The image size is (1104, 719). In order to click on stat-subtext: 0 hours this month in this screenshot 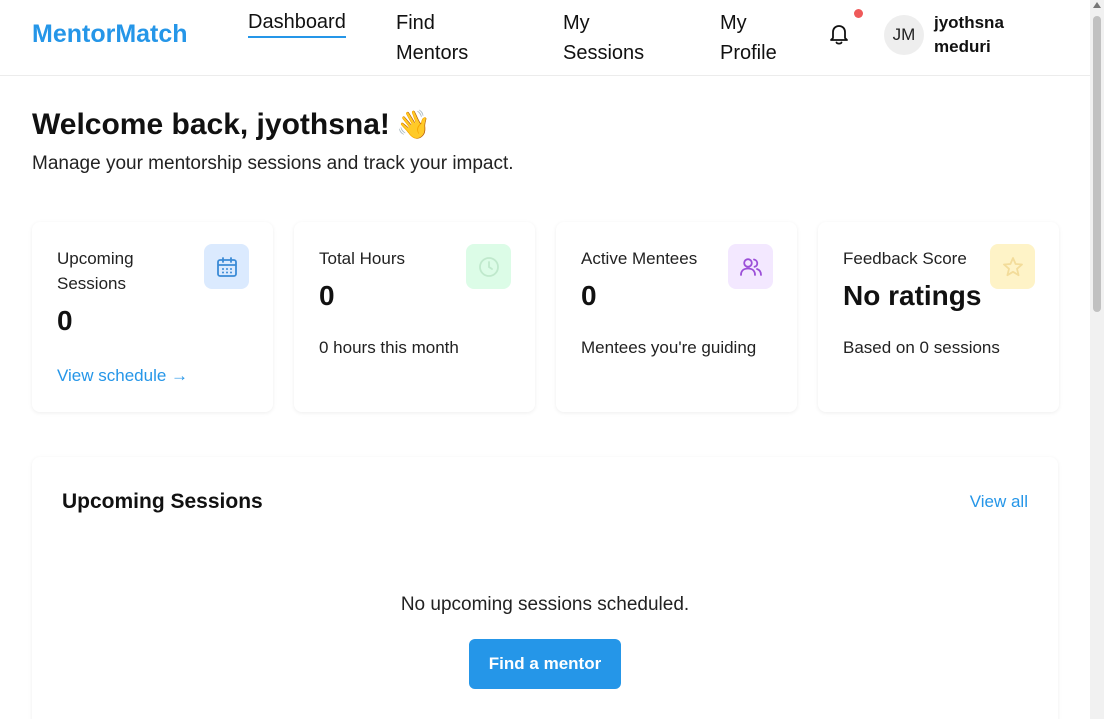, I will do `click(389, 347)`.